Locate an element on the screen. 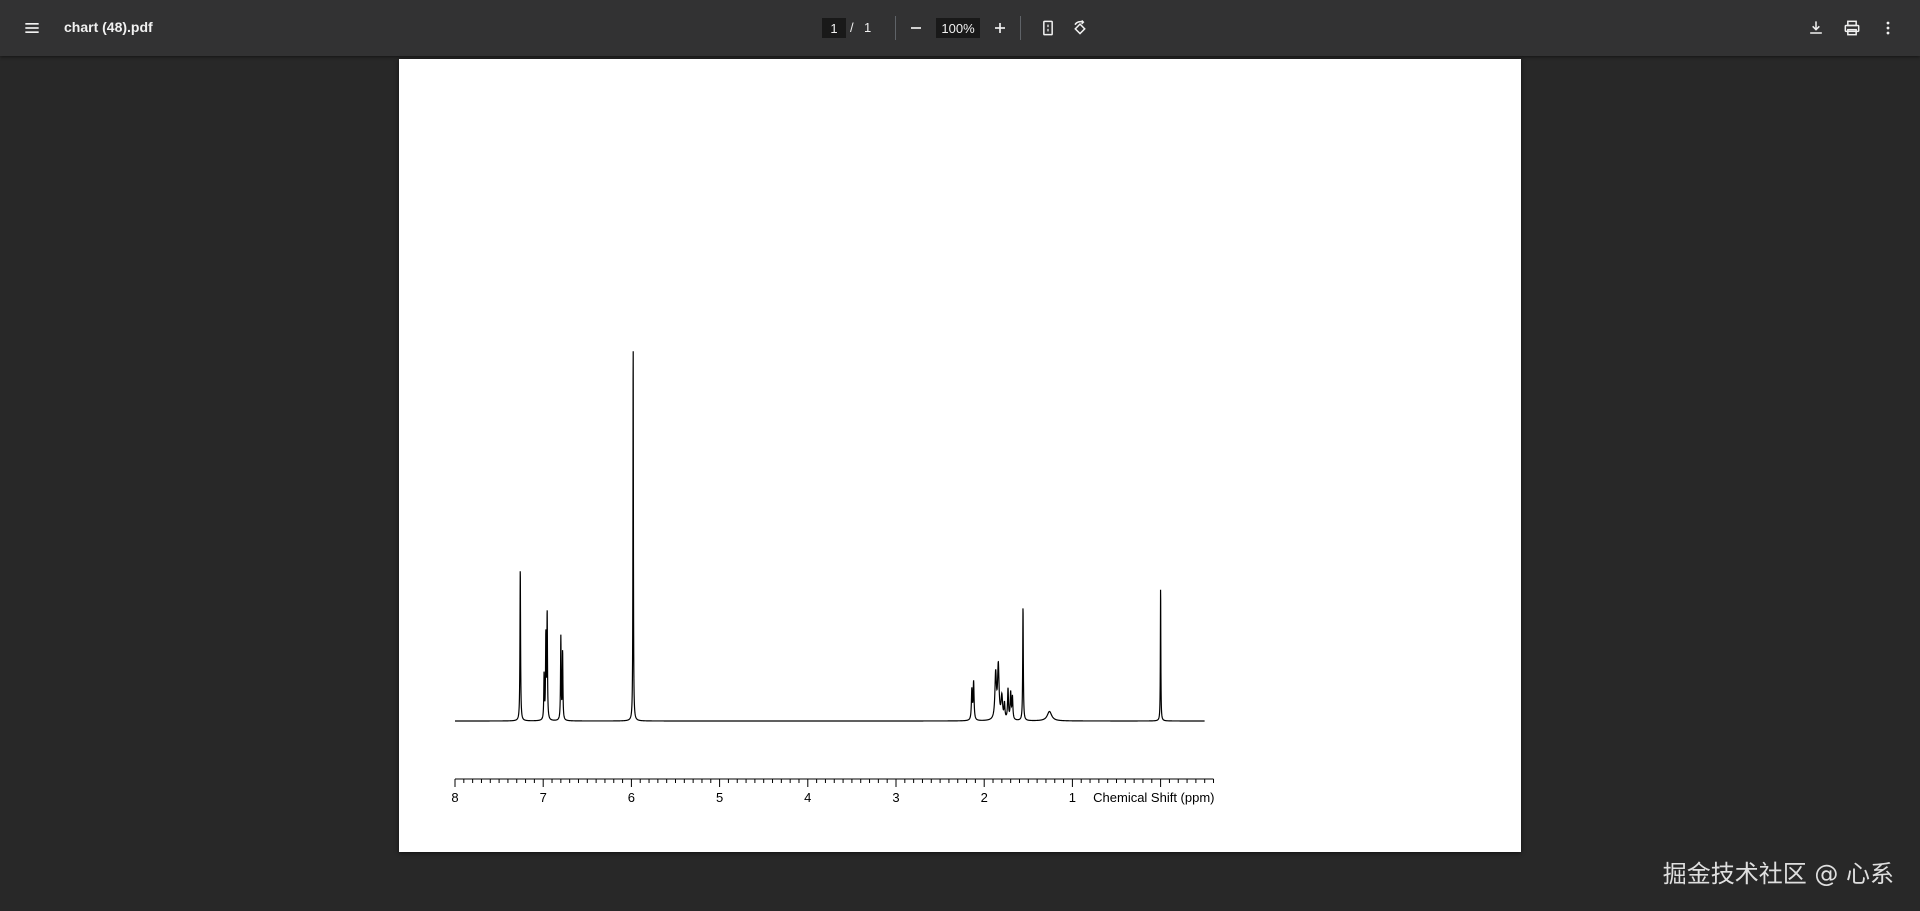  zoom-level-input is located at coordinates (958, 28).